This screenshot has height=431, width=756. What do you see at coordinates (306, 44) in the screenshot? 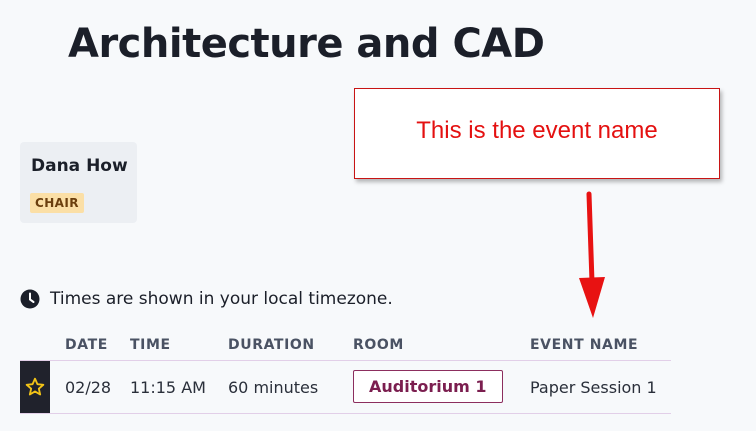
I see `page-title: Architecture and CAD` at bounding box center [306, 44].